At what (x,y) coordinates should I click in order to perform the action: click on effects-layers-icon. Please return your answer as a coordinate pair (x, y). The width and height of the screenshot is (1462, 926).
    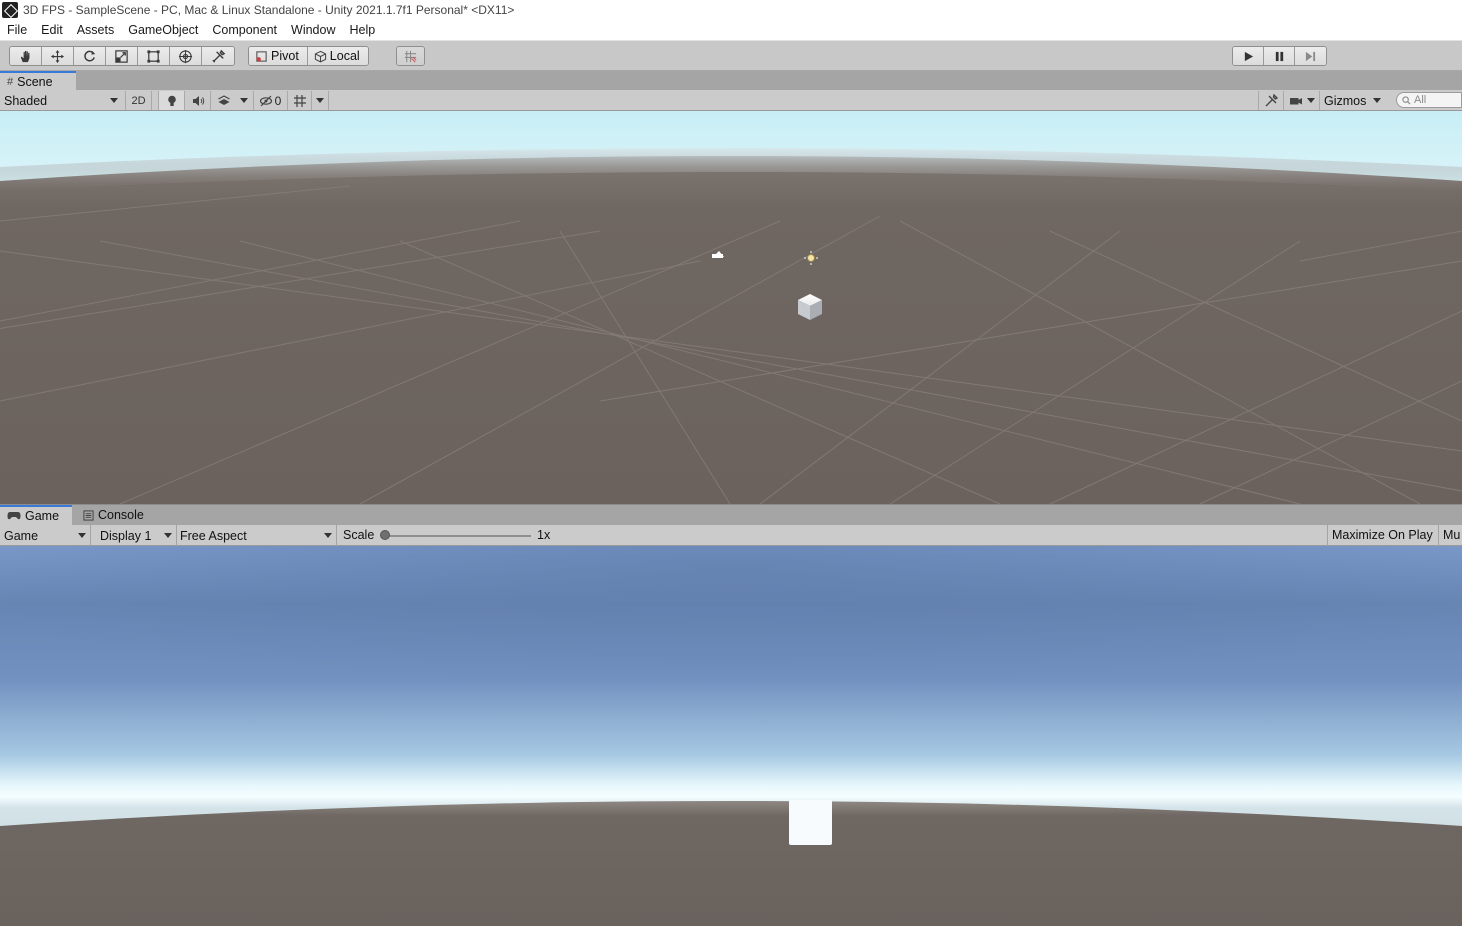
    Looking at the image, I should click on (223, 99).